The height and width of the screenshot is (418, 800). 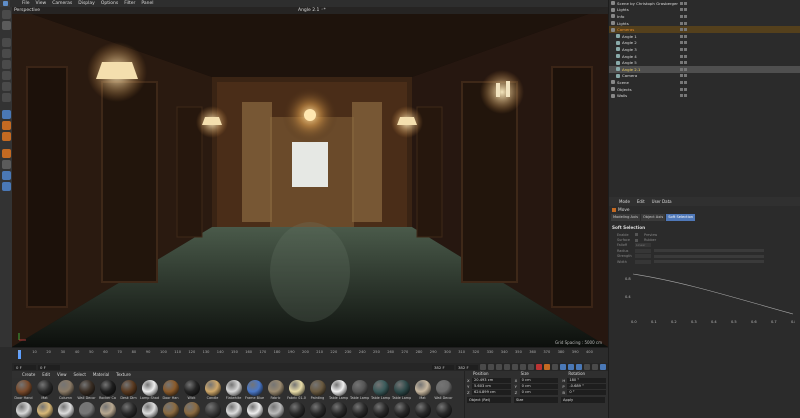 What do you see at coordinates (704, 82) in the screenshot?
I see `object-row: Scene` at bounding box center [704, 82].